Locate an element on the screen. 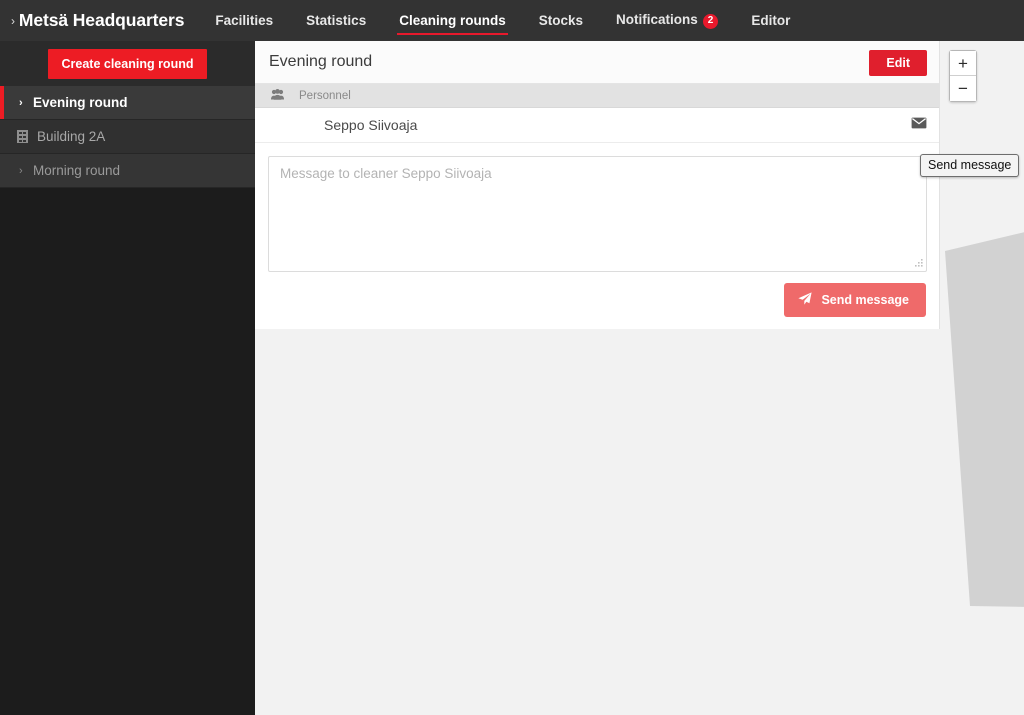 This screenshot has height=715, width=1024. building-icon is located at coordinates (22, 136).